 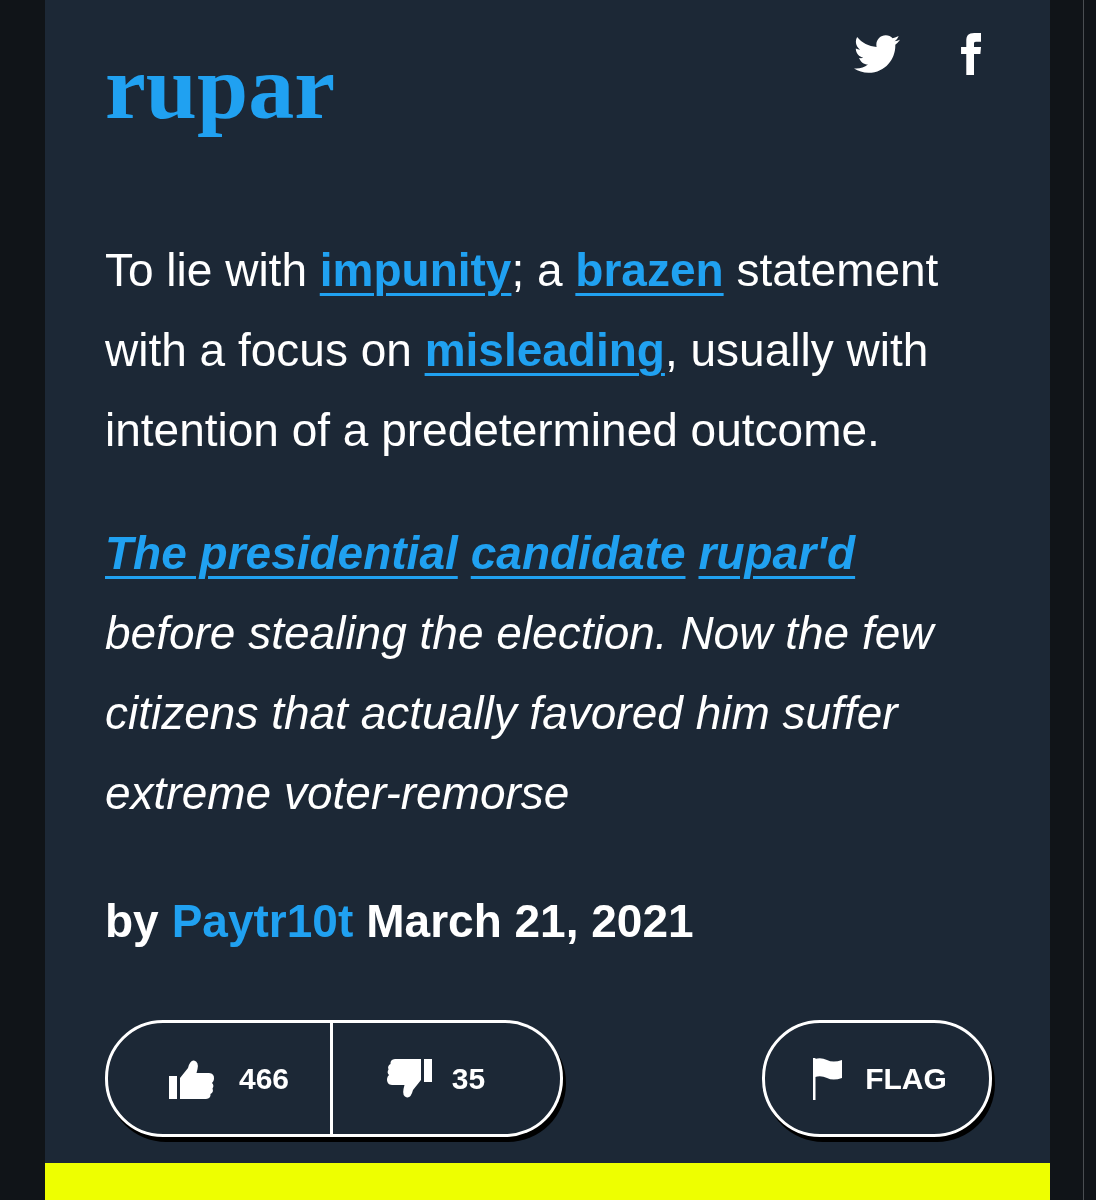 I want to click on word-link: impunity, so click(x=415, y=270).